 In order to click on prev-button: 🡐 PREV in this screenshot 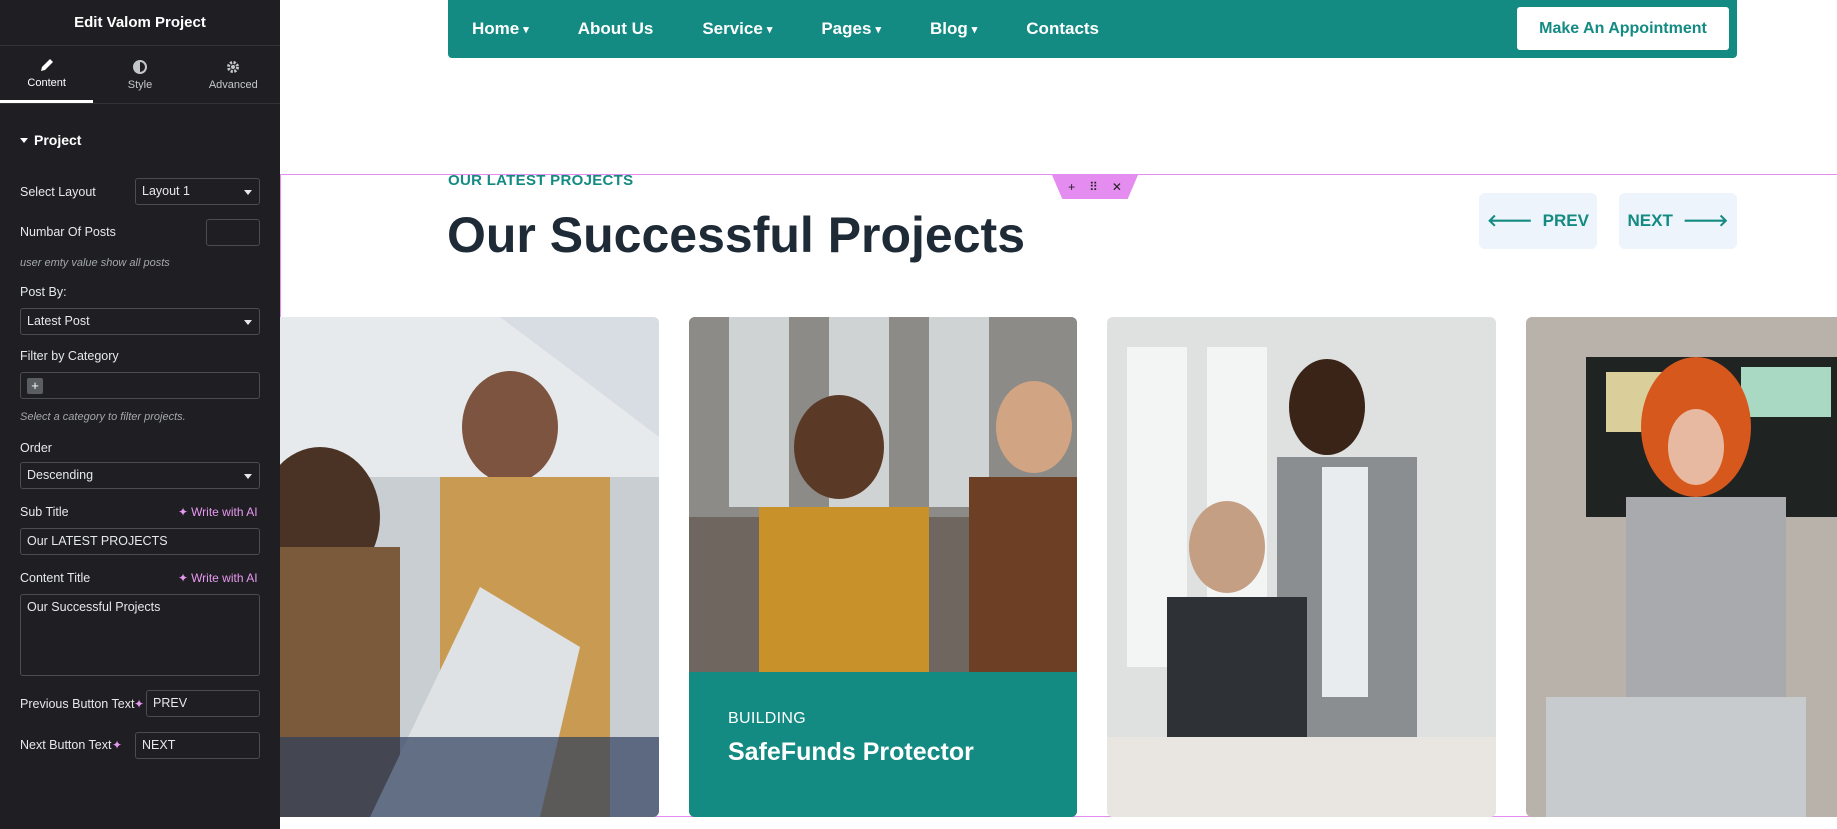, I will do `click(1538, 221)`.